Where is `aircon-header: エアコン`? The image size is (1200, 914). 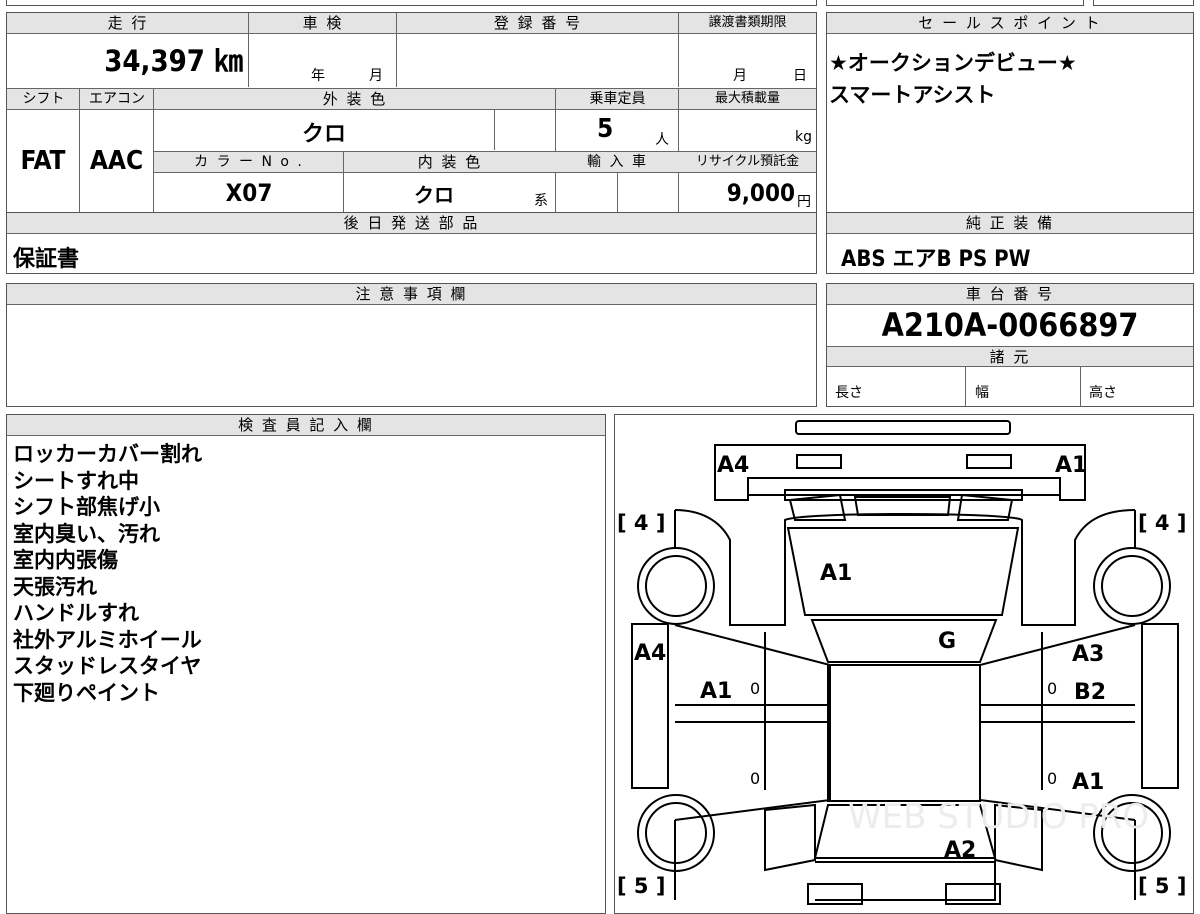
aircon-header: エアコン is located at coordinates (117, 99).